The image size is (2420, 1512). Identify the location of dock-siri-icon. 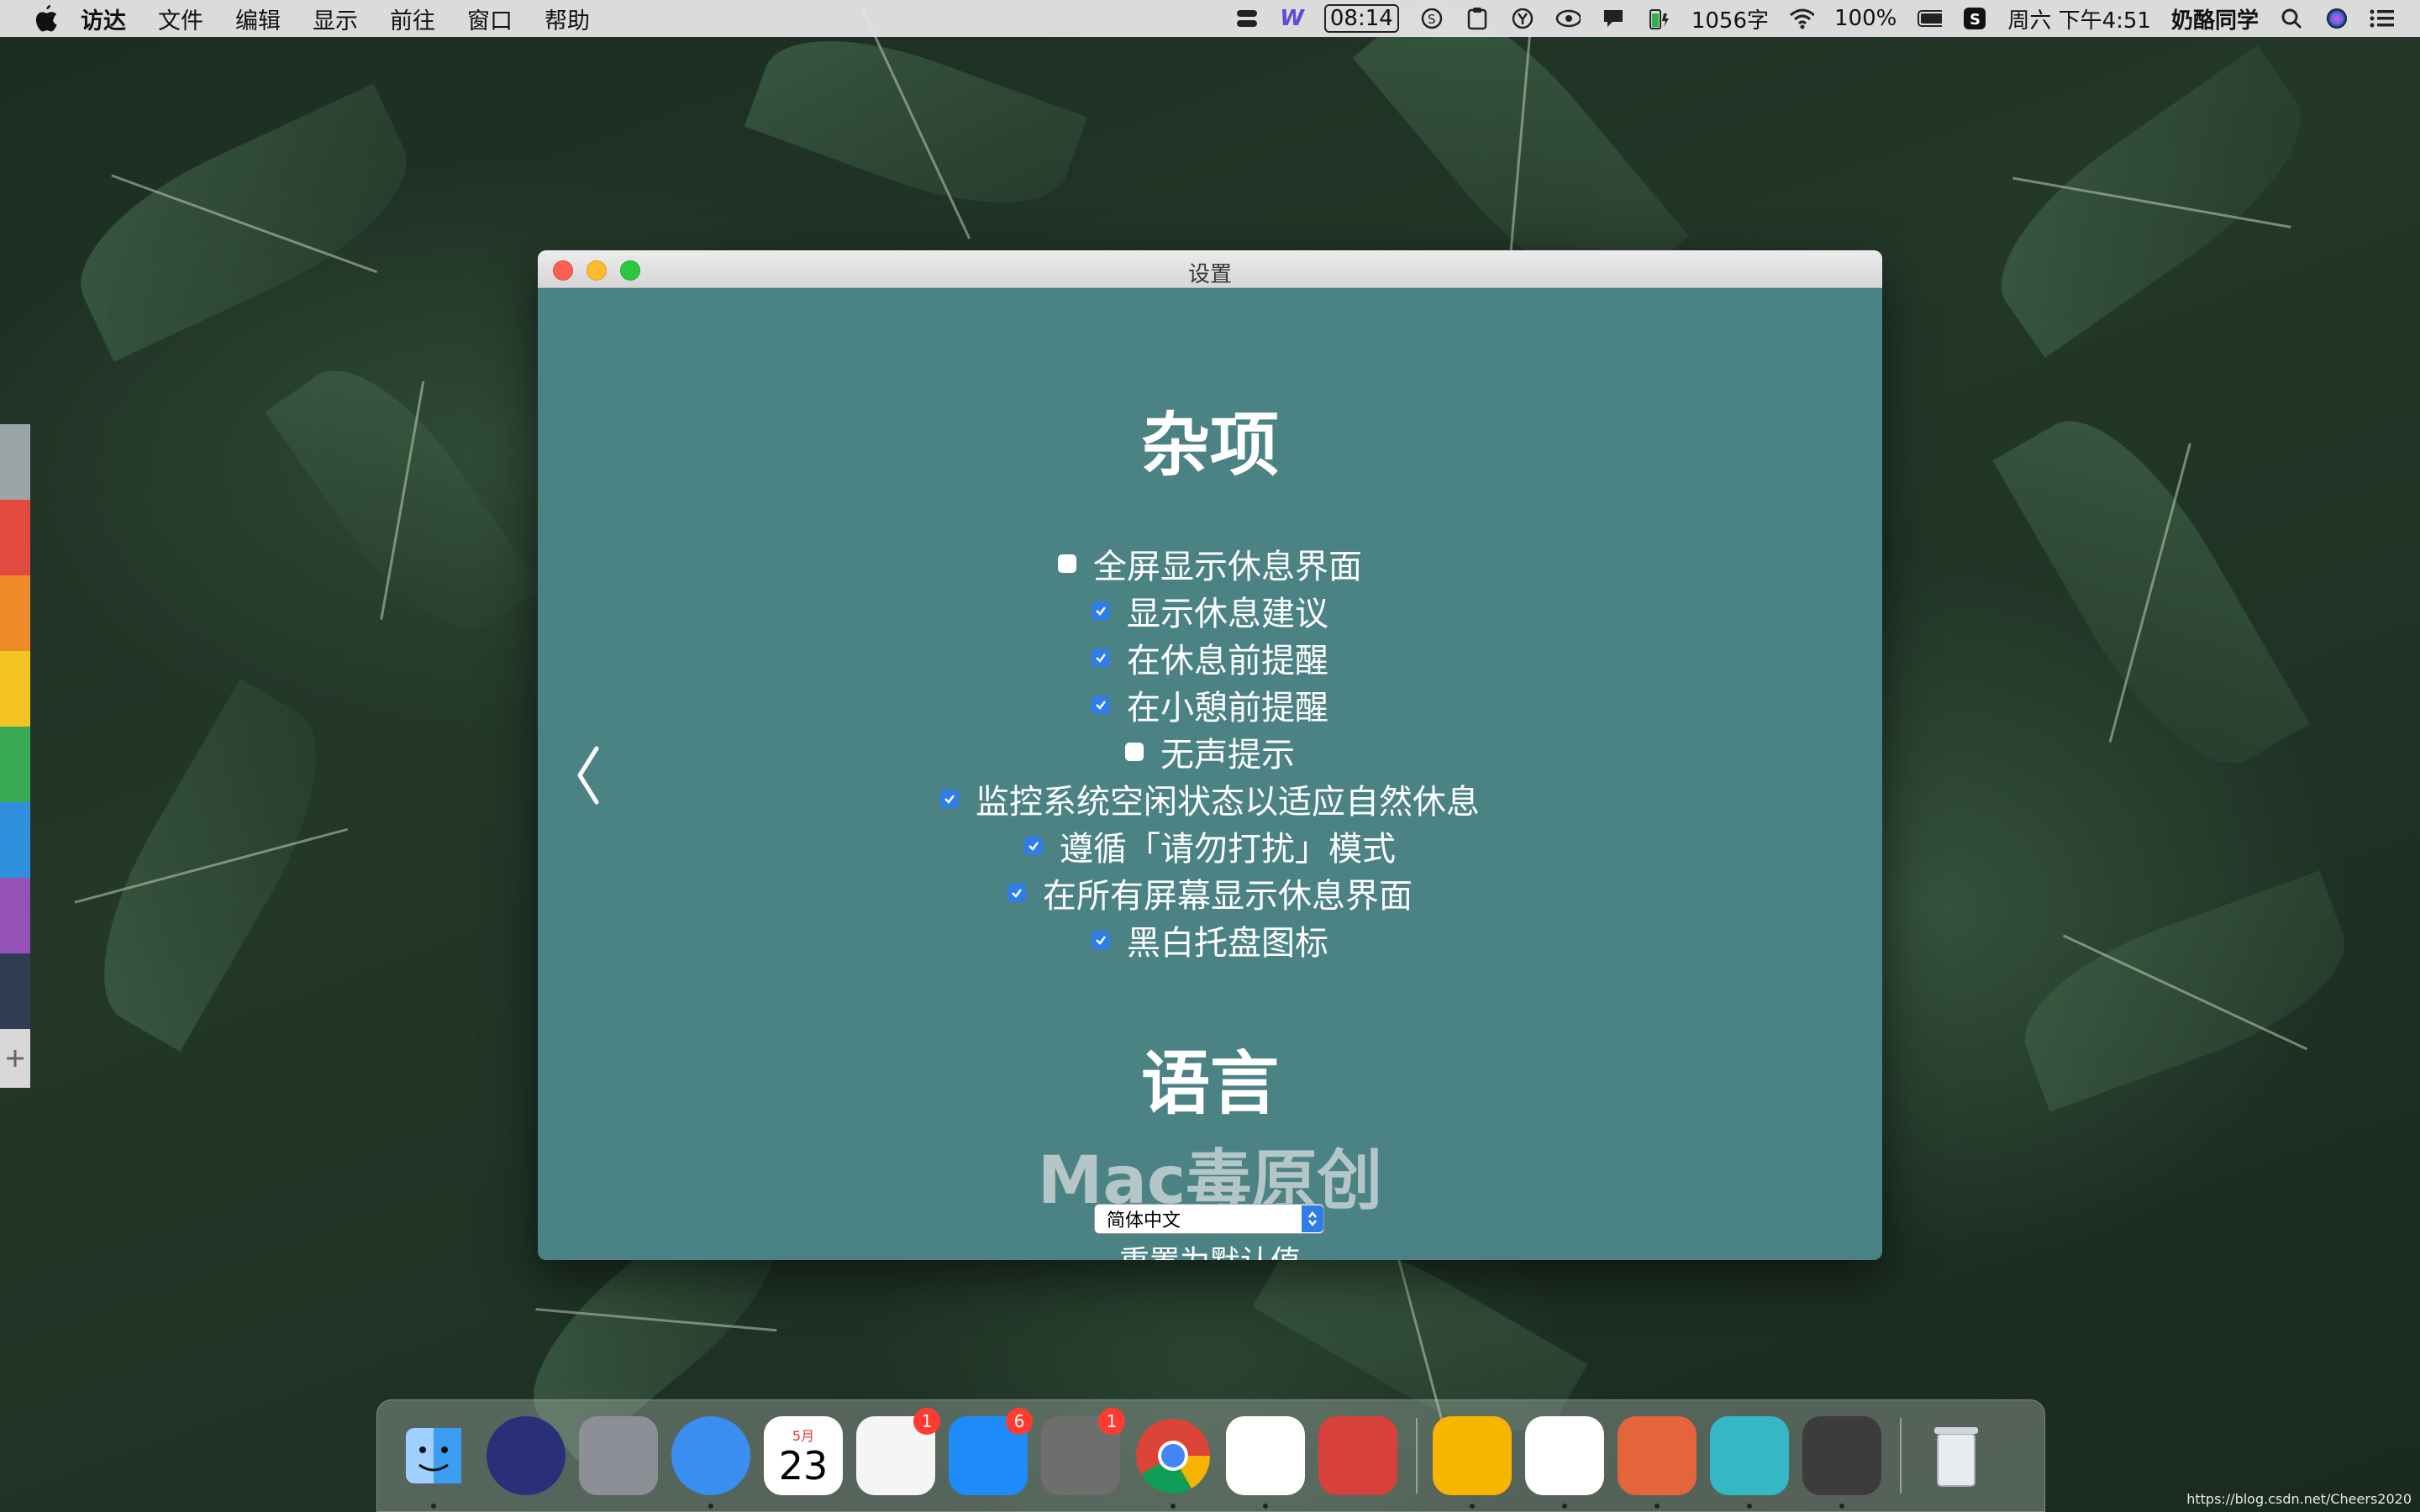
(526, 1455).